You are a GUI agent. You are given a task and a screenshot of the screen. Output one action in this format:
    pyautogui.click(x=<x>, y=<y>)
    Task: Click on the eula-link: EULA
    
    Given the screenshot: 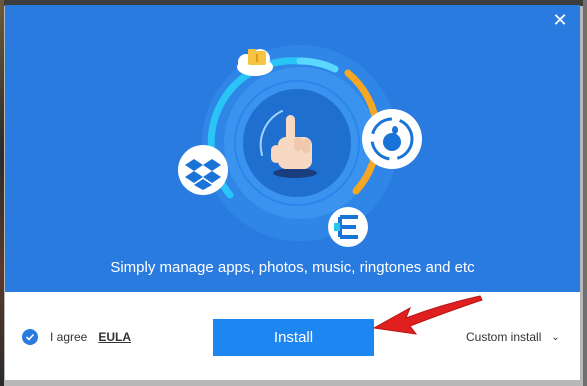 What is the action you would take?
    pyautogui.click(x=114, y=337)
    